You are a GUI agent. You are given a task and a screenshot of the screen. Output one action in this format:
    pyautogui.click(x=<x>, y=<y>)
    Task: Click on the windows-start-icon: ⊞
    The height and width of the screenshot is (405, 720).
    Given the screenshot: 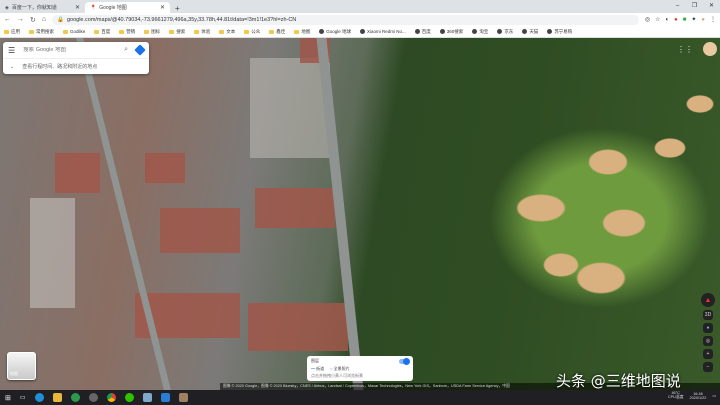 What is the action you would take?
    pyautogui.click(x=8, y=398)
    